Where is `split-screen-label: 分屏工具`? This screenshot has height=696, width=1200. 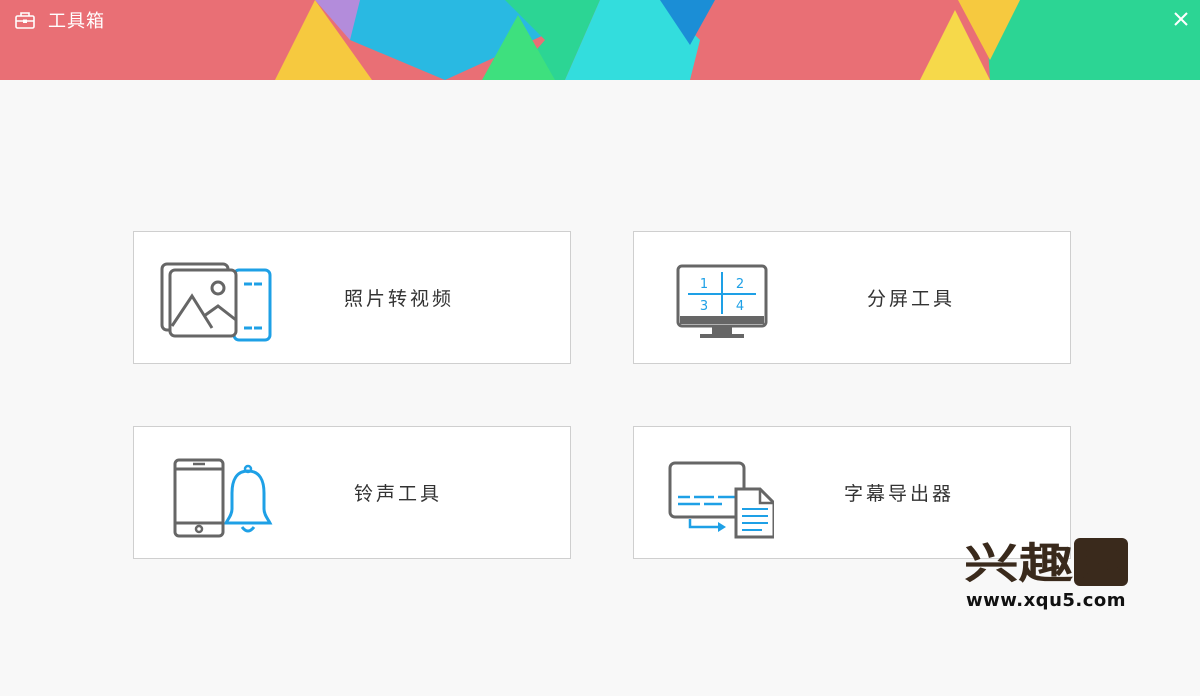 split-screen-label: 分屏工具 is located at coordinates (911, 299).